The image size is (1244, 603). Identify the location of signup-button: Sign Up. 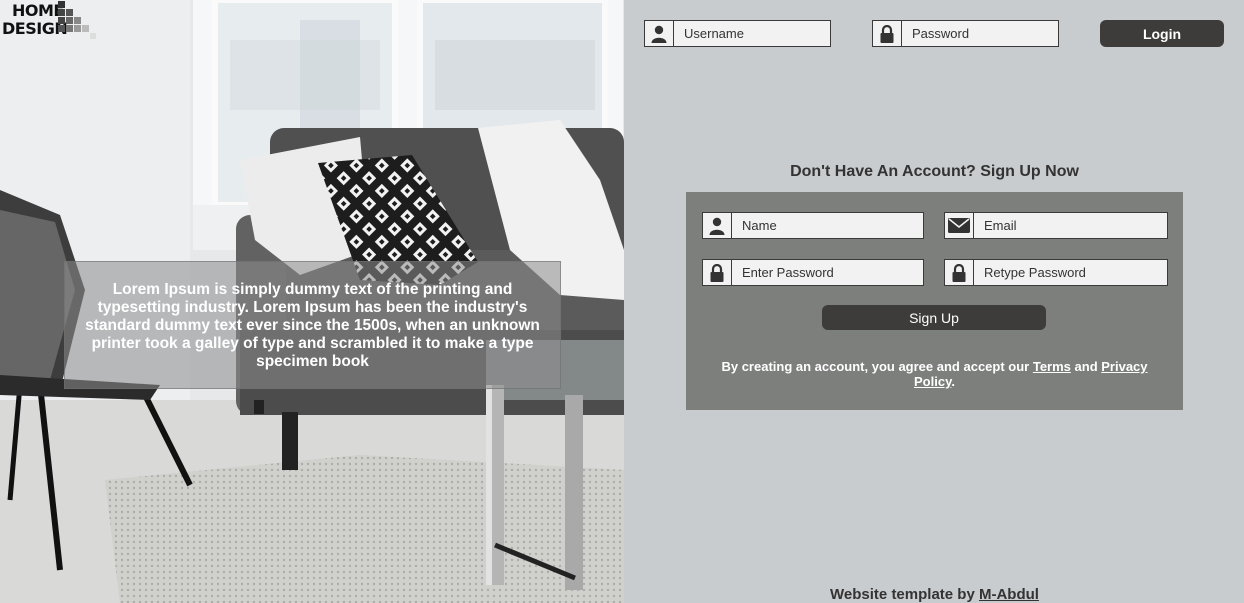
(934, 317).